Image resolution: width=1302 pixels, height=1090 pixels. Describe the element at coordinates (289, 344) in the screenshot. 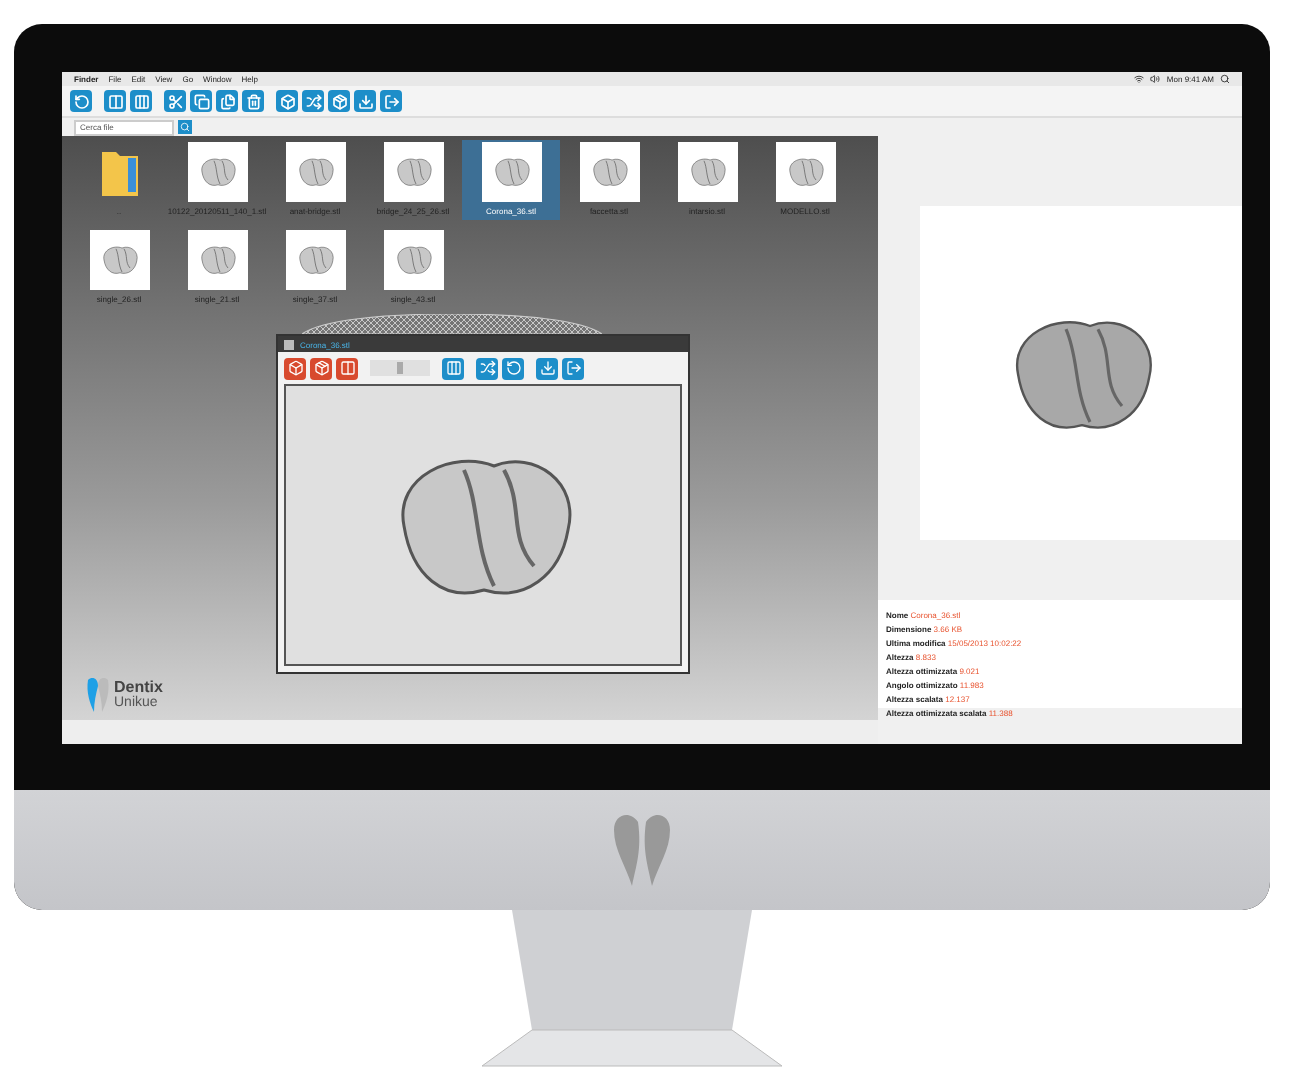

I see `app-icon` at that location.